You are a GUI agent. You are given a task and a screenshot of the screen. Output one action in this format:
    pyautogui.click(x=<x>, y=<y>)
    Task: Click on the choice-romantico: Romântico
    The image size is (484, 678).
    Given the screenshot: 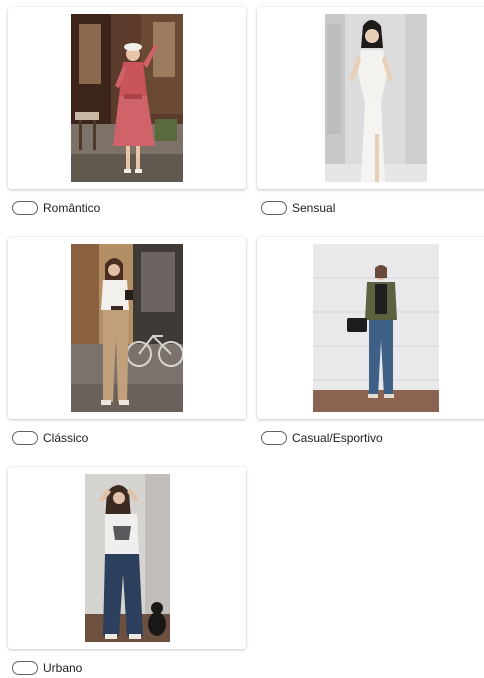 What is the action you would take?
    pyautogui.click(x=128, y=208)
    